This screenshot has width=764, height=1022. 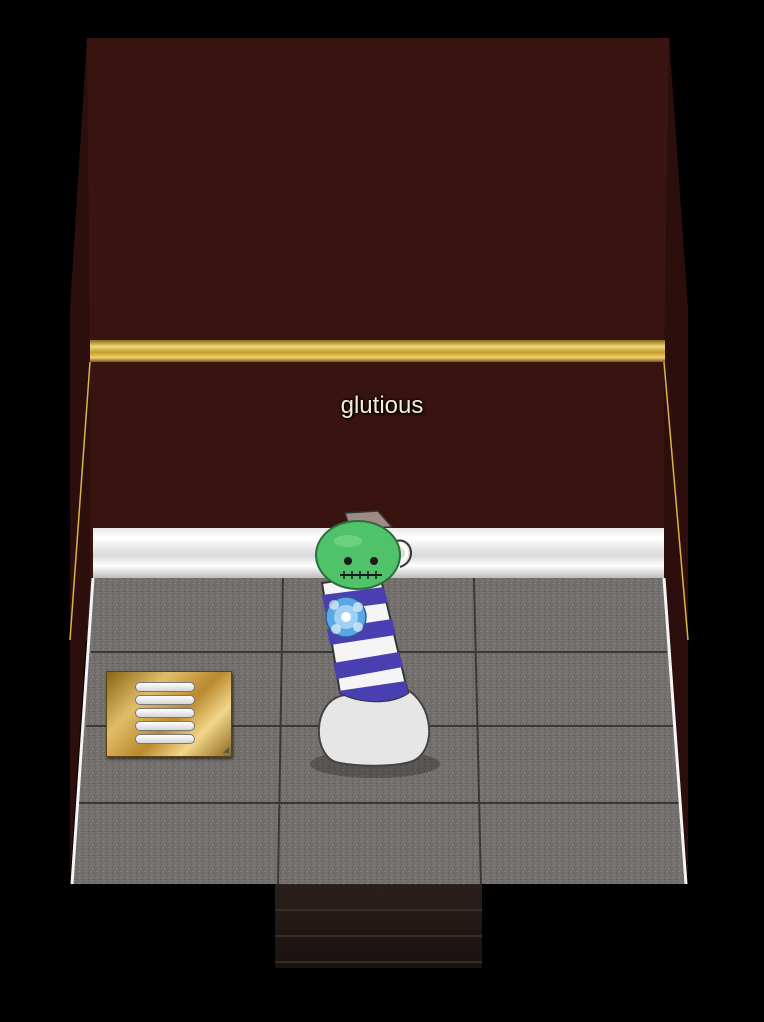 What do you see at coordinates (165, 739) in the screenshot?
I see `sign-button-5: ➤` at bounding box center [165, 739].